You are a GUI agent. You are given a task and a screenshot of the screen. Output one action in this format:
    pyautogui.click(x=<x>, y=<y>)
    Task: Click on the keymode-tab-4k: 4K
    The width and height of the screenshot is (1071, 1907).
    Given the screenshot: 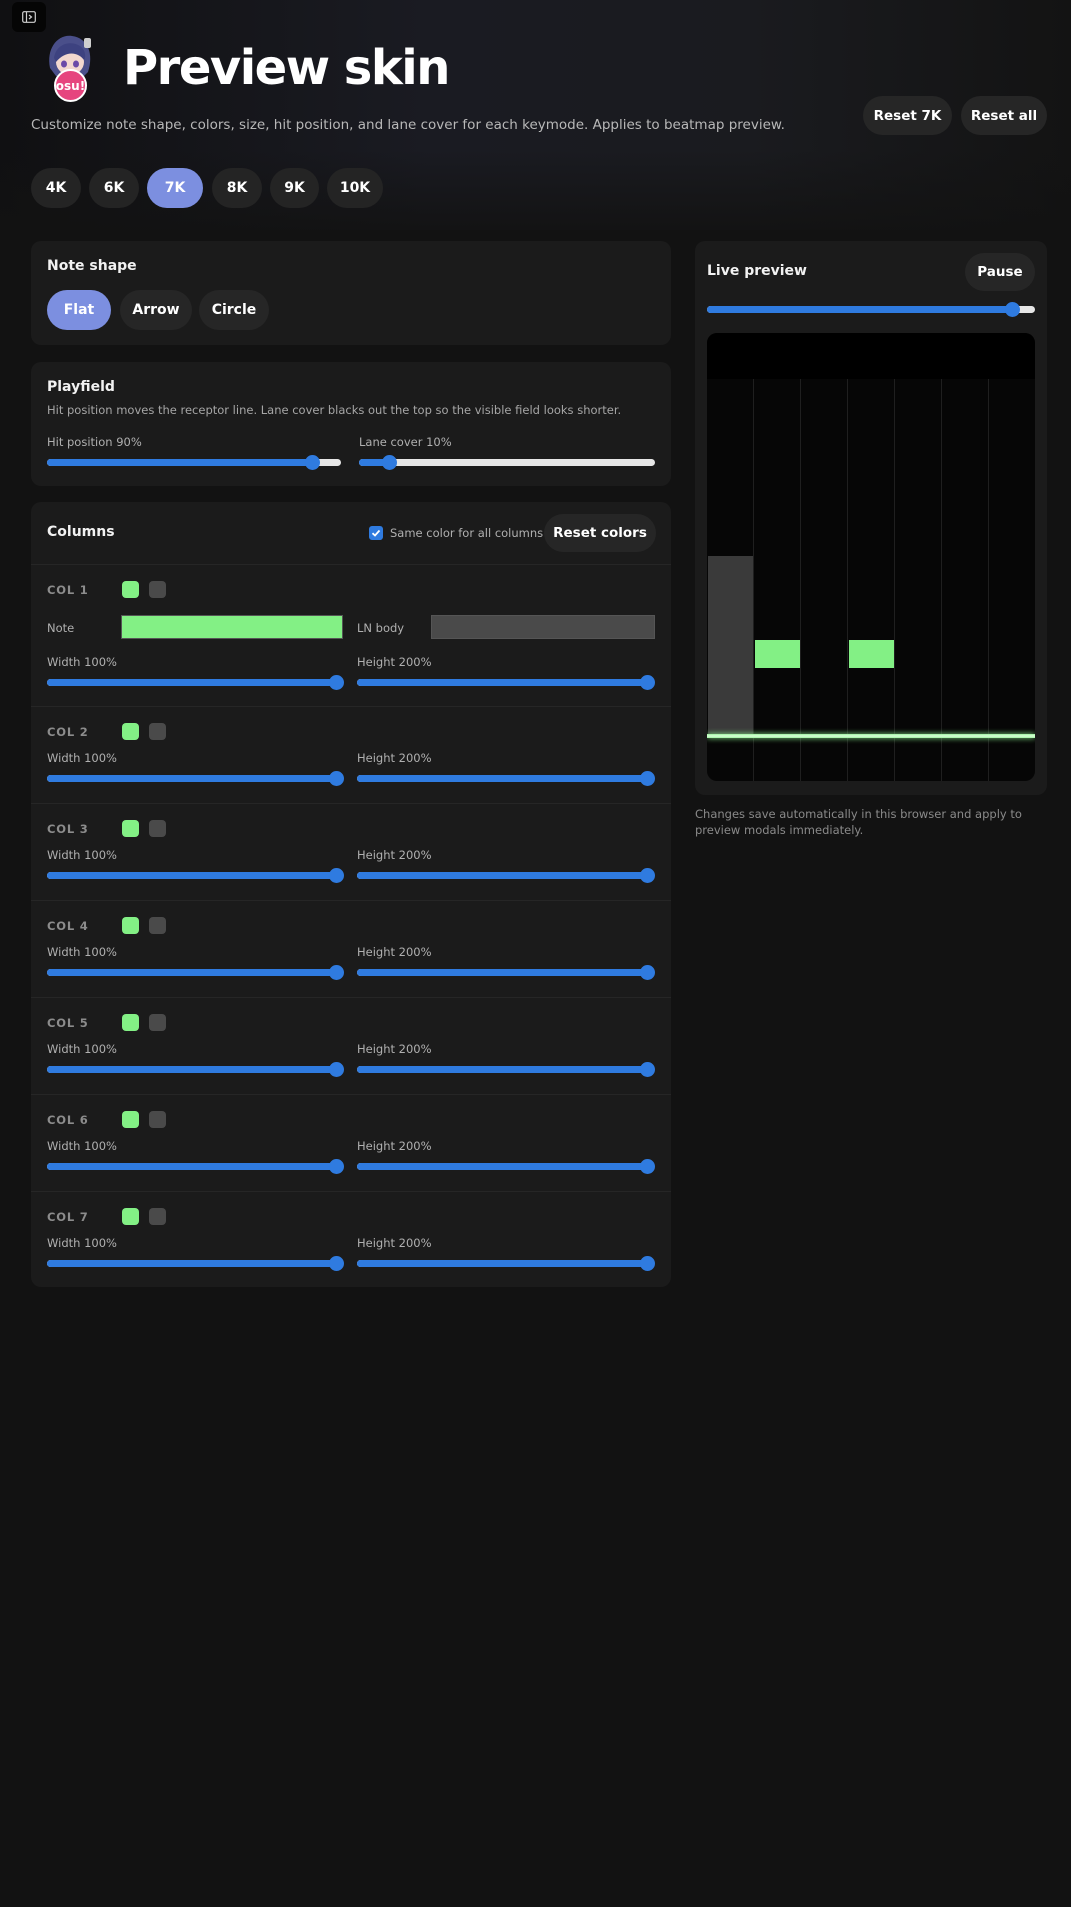 What is the action you would take?
    pyautogui.click(x=56, y=188)
    